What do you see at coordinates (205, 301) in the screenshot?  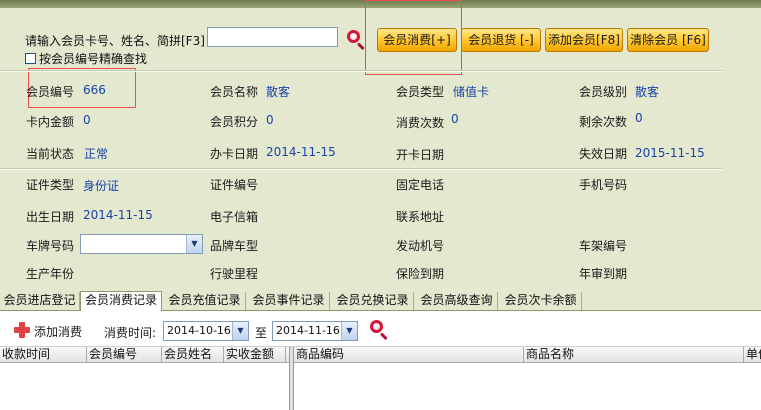 I see `tab-recharge-records: 会员充值记录` at bounding box center [205, 301].